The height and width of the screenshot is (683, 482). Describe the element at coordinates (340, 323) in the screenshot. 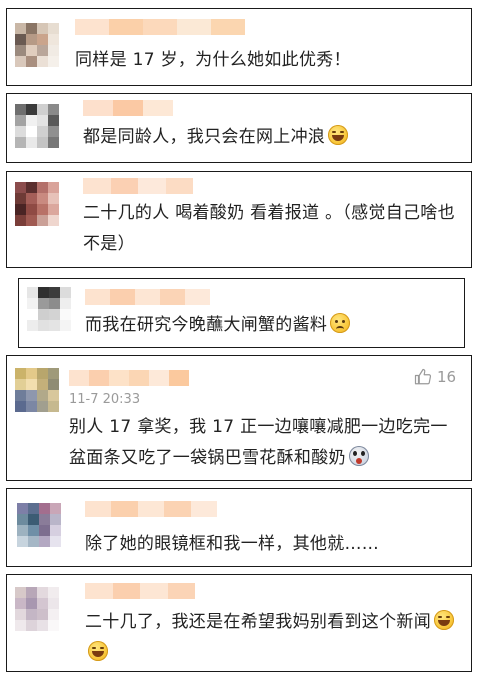

I see `sad-emoji-icon` at that location.